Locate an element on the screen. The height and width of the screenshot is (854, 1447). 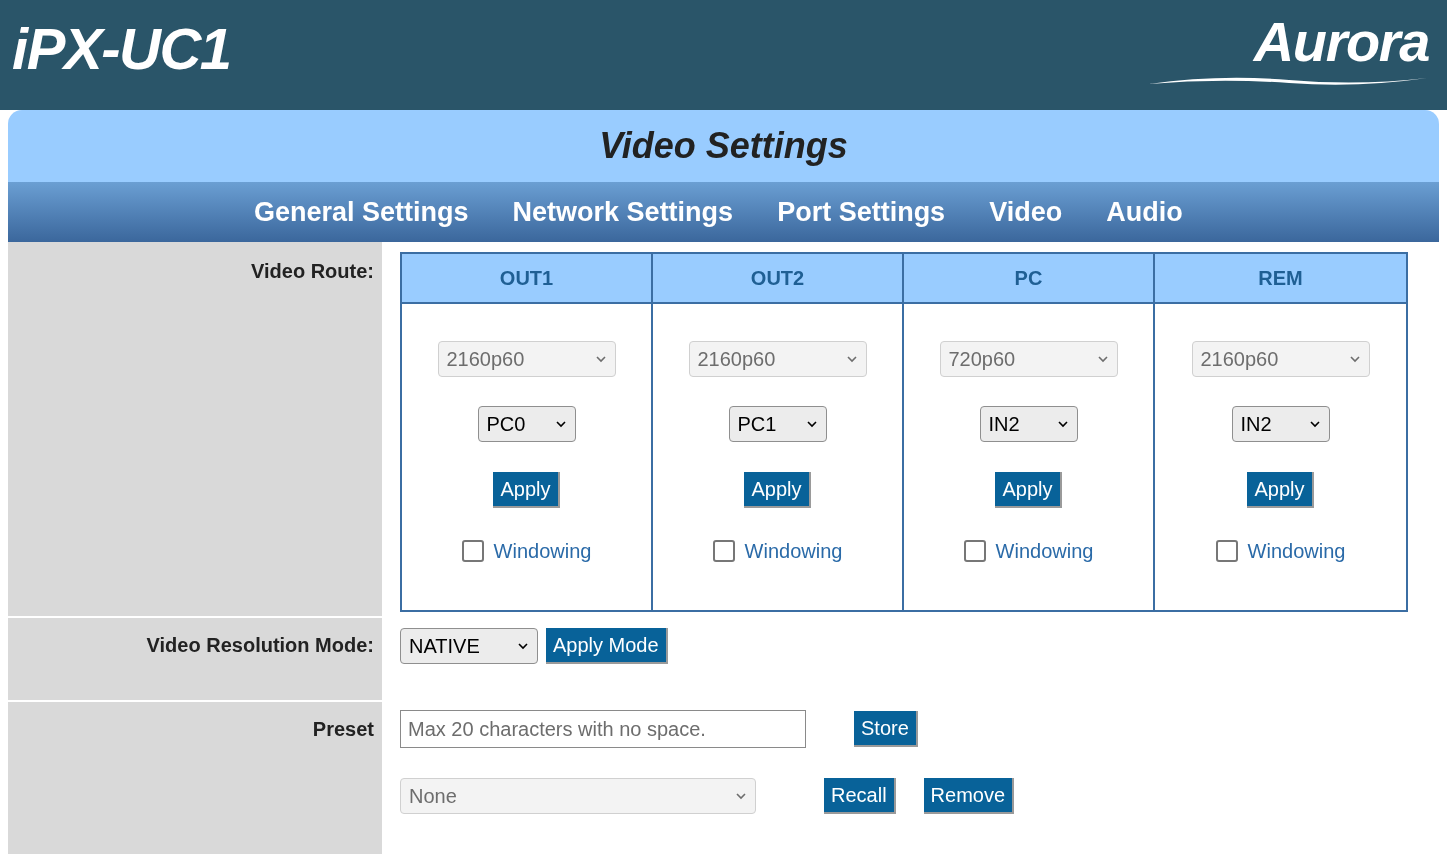
apply-mode-button: Apply Mode is located at coordinates (607, 646).